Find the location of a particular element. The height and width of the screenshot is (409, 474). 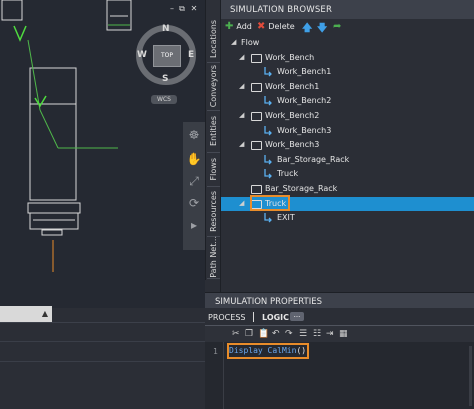

tab-flows: Flows is located at coordinates (213, 169).